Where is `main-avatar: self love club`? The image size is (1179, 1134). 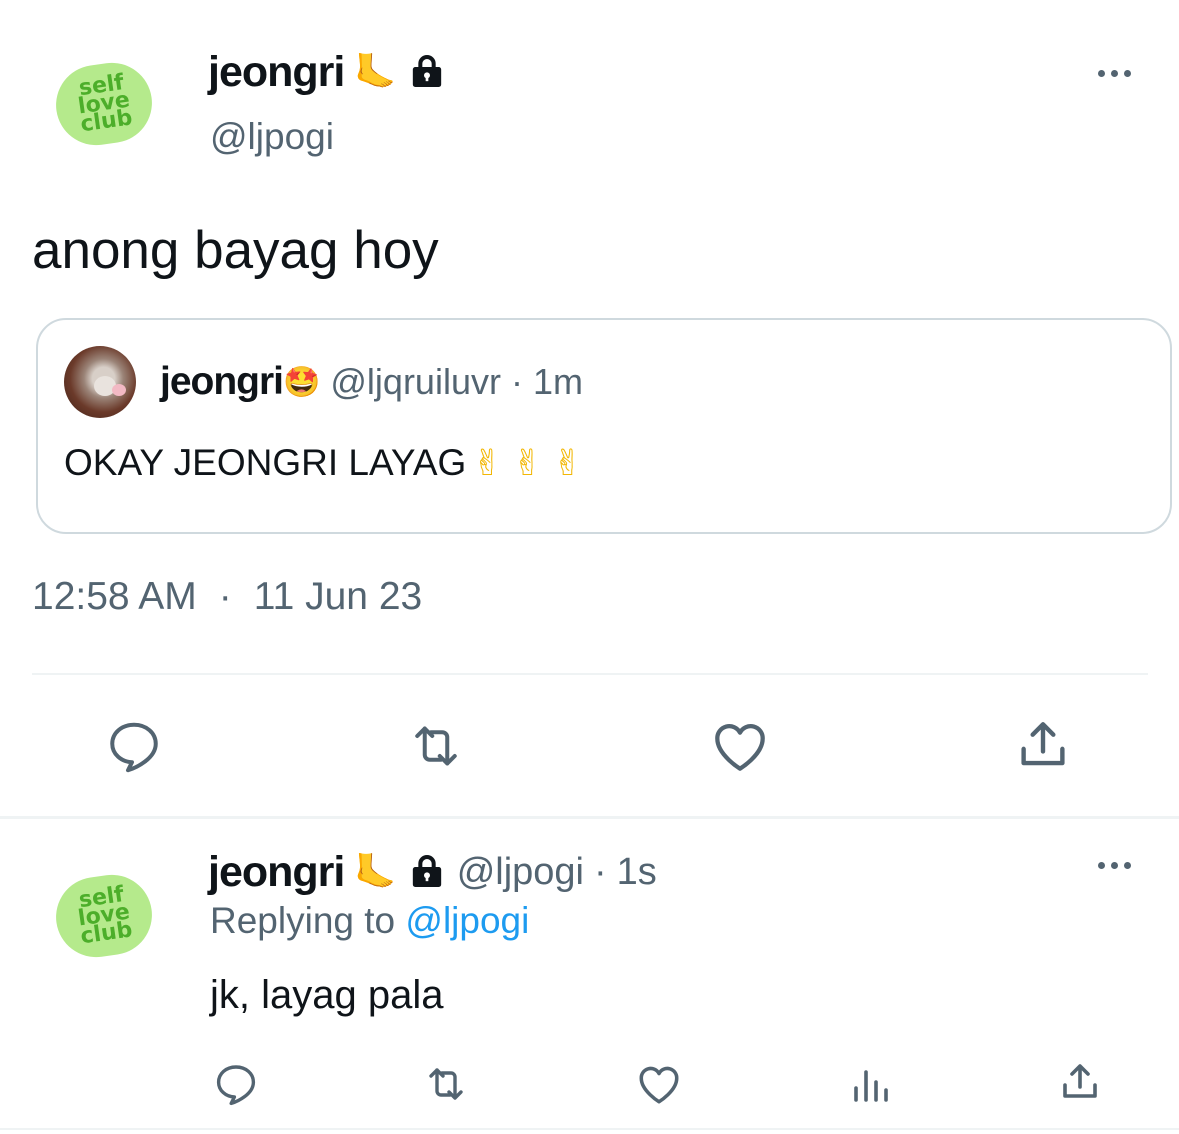
main-avatar: self love club is located at coordinates (104, 104).